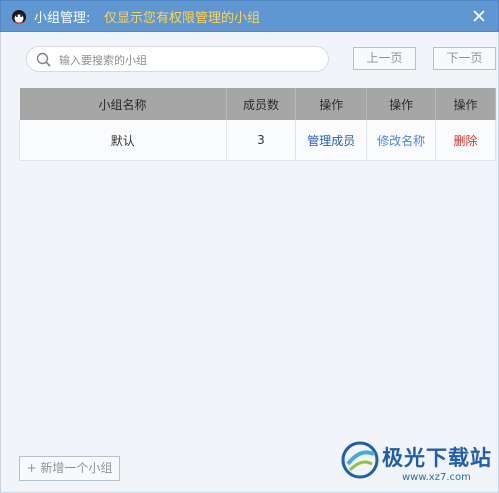  What do you see at coordinates (189, 60) in the screenshot?
I see `search-input` at bounding box center [189, 60].